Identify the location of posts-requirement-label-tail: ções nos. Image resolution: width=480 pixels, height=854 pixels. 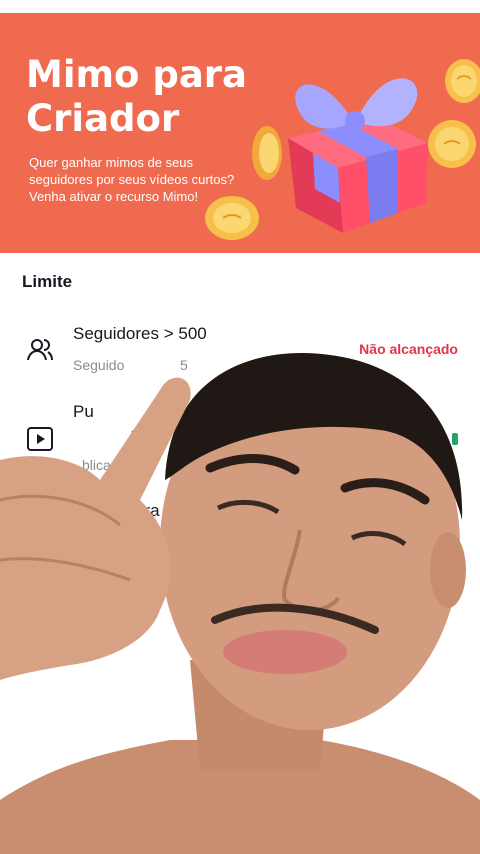
(263, 411).